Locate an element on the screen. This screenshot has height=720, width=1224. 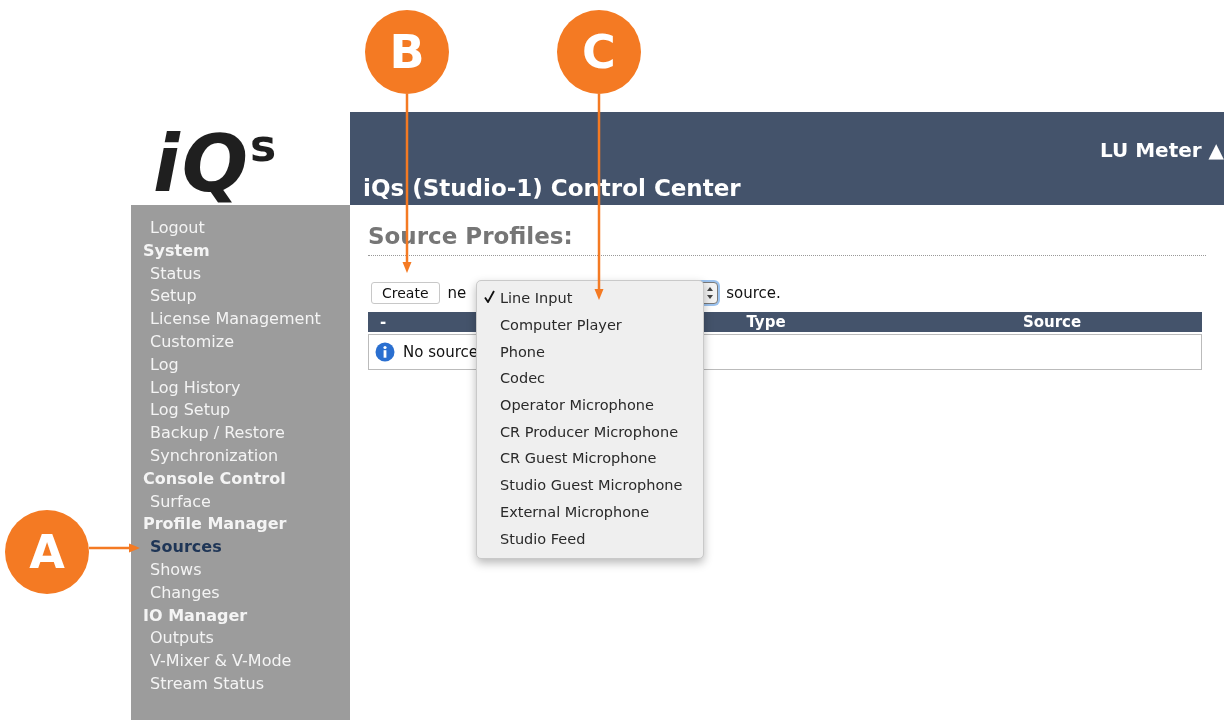
callout-badge: C is located at coordinates (599, 52).